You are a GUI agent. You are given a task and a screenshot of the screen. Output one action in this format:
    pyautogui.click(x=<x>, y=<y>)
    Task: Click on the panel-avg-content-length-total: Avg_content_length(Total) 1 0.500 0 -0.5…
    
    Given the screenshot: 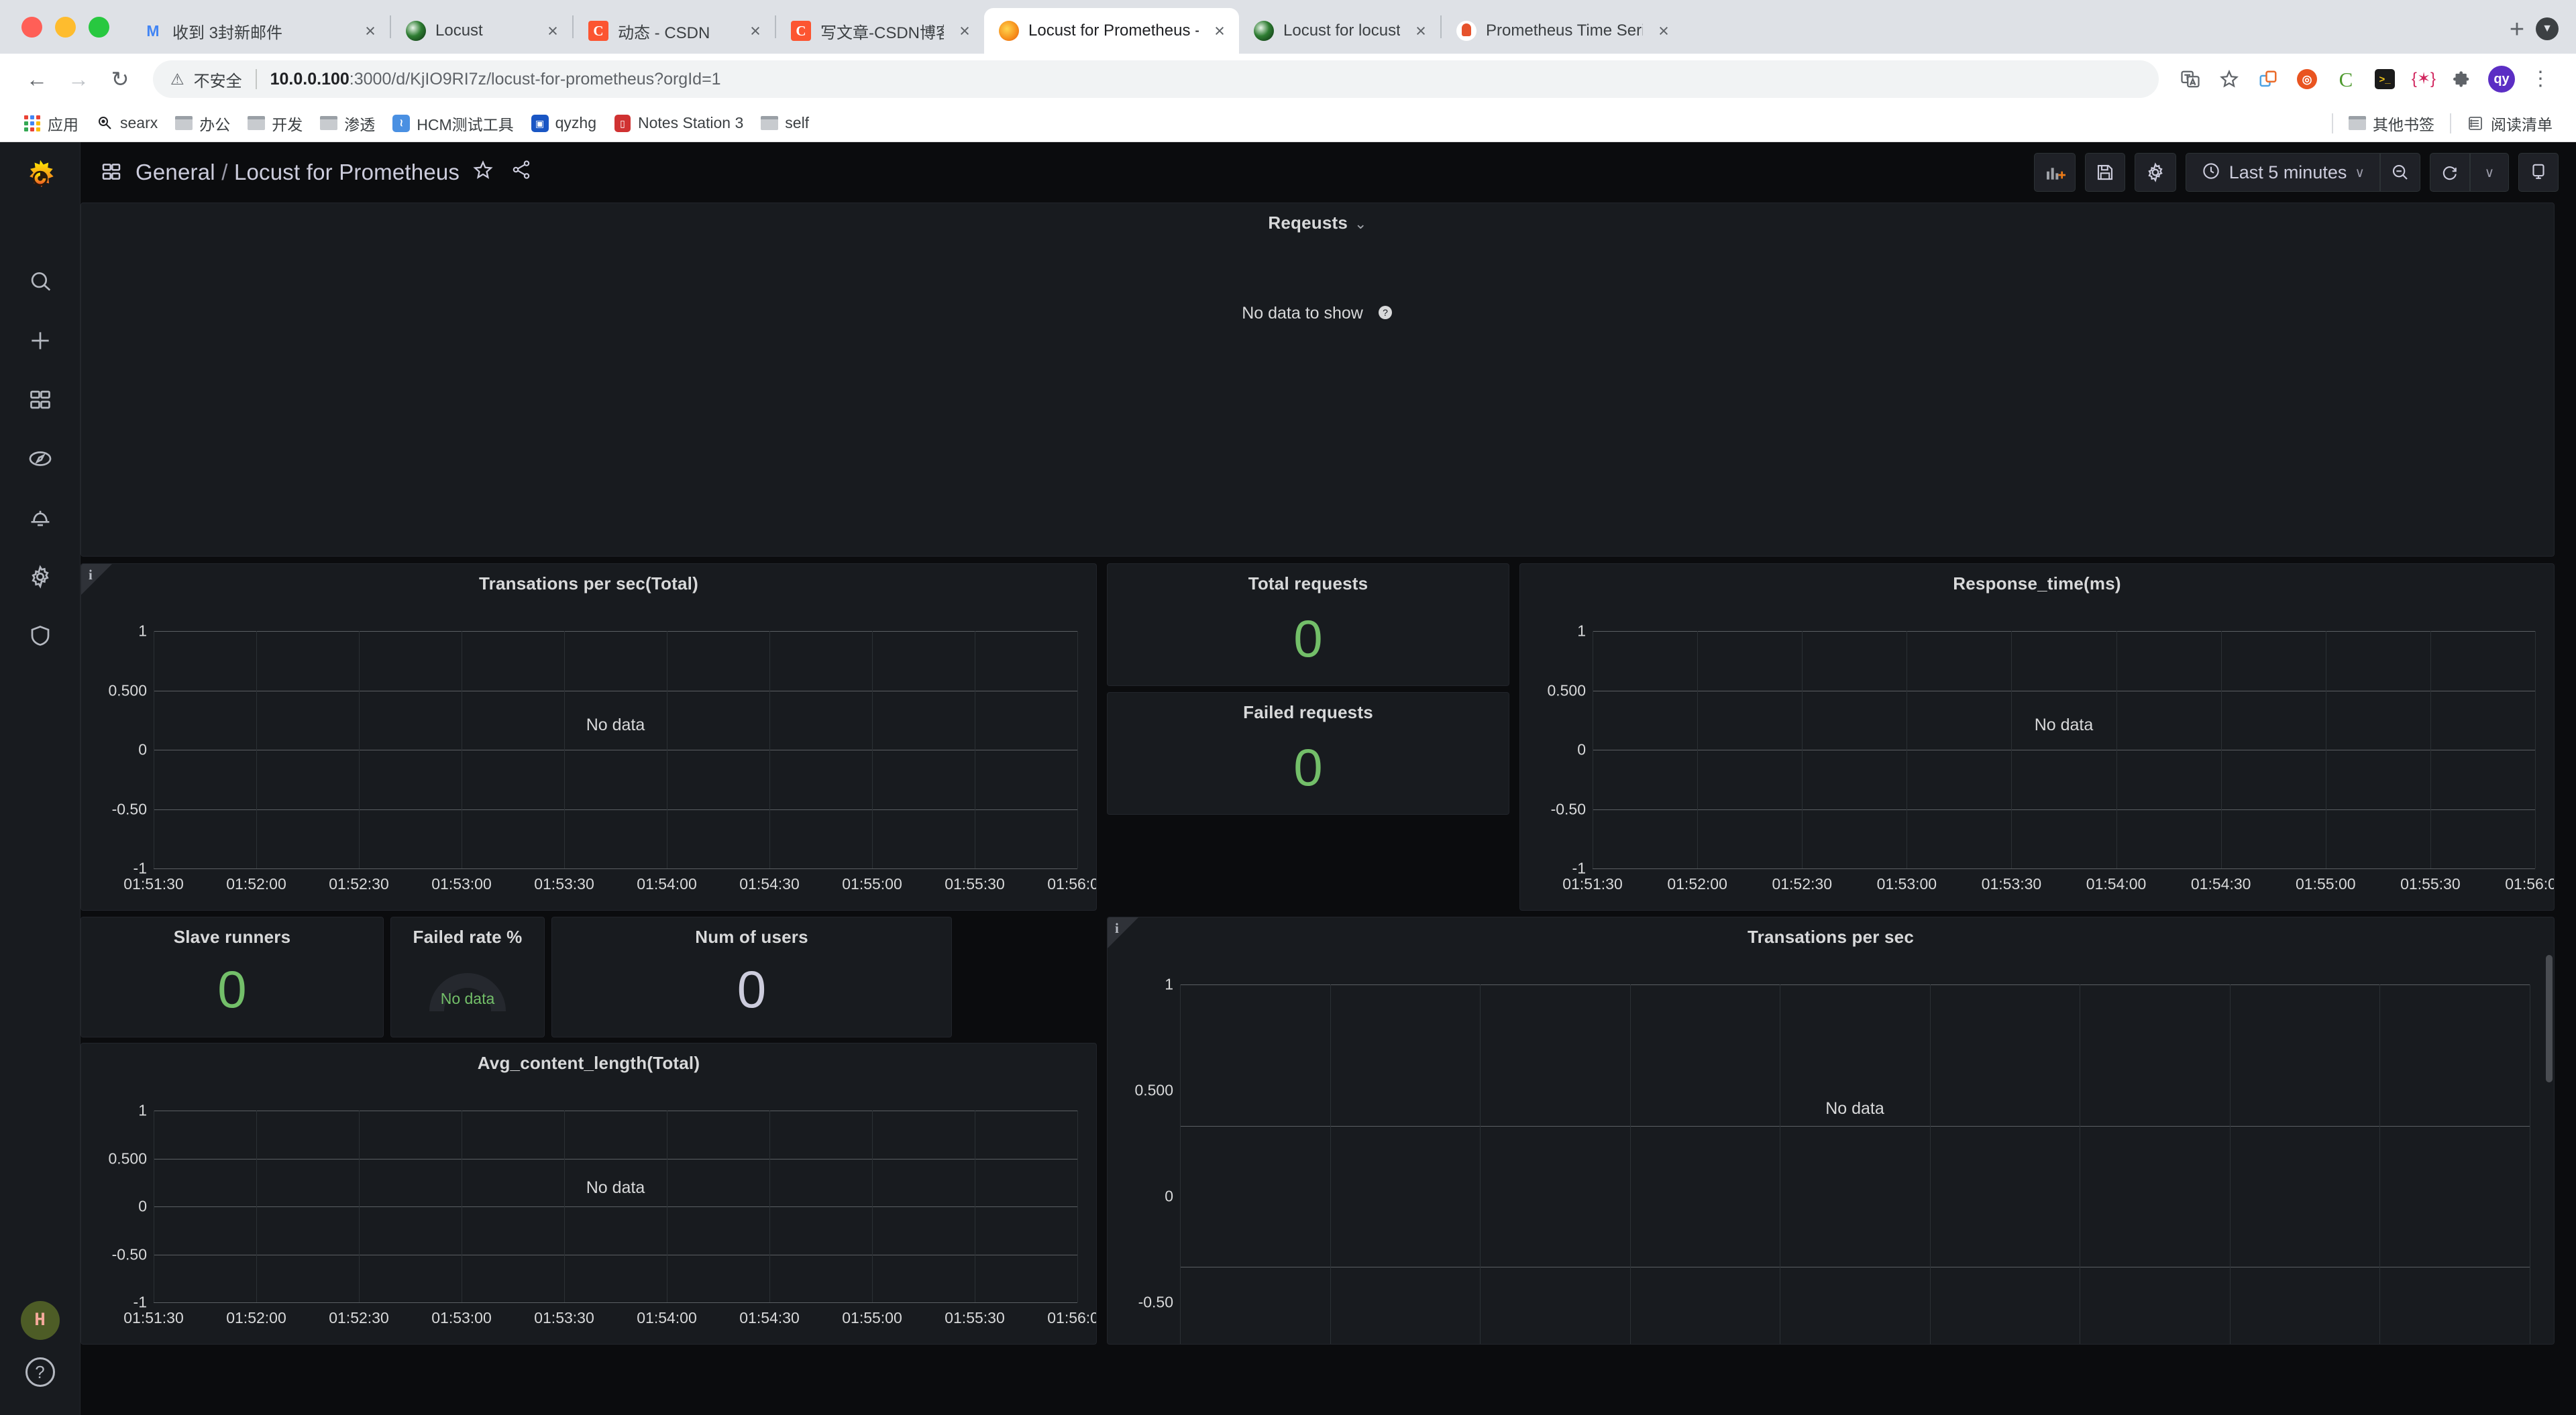 What is the action you would take?
    pyautogui.click(x=588, y=1194)
    